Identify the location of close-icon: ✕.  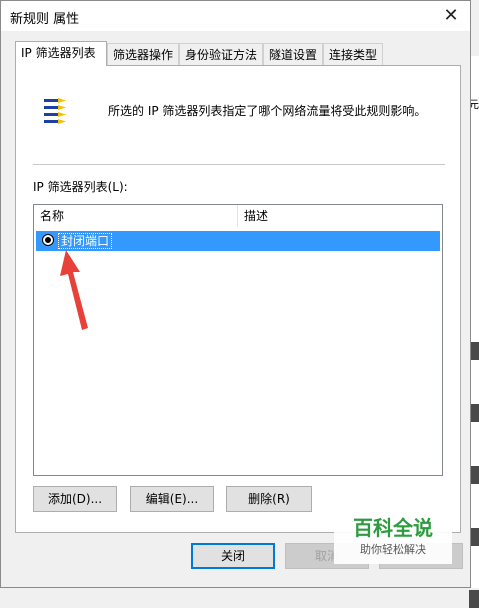
(451, 16).